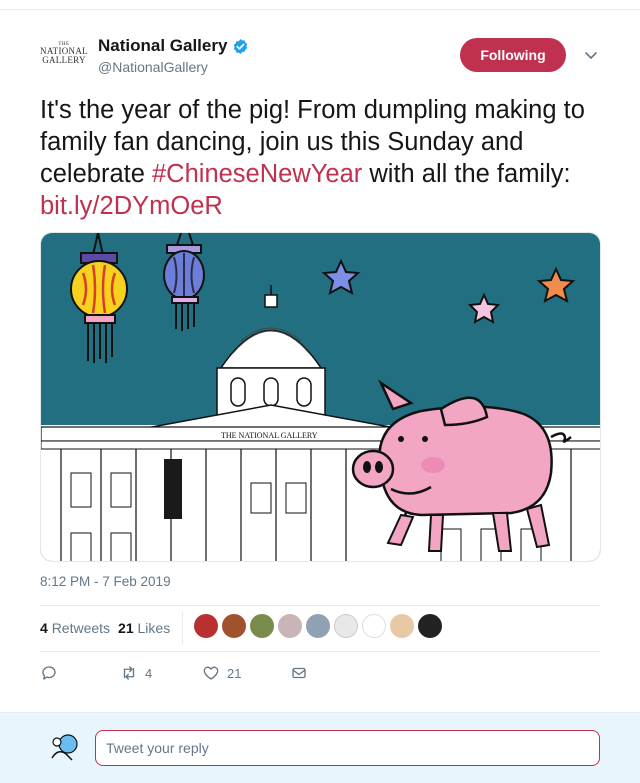  Describe the element at coordinates (466, 174) in the screenshot. I see `tweet-text-part-2: with all the family:` at that location.